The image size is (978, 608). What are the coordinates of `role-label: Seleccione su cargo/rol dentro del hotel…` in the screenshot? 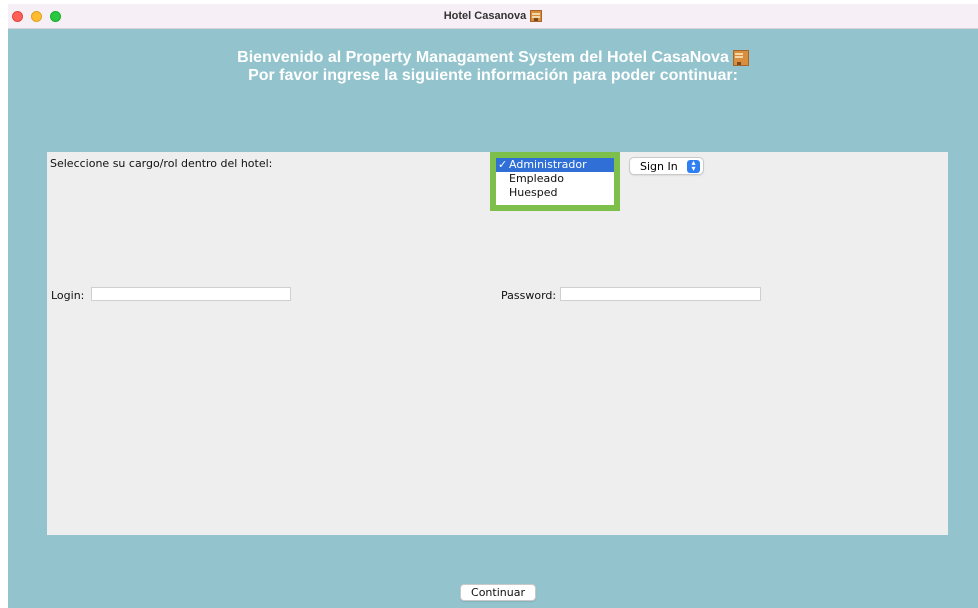 It's located at (161, 163).